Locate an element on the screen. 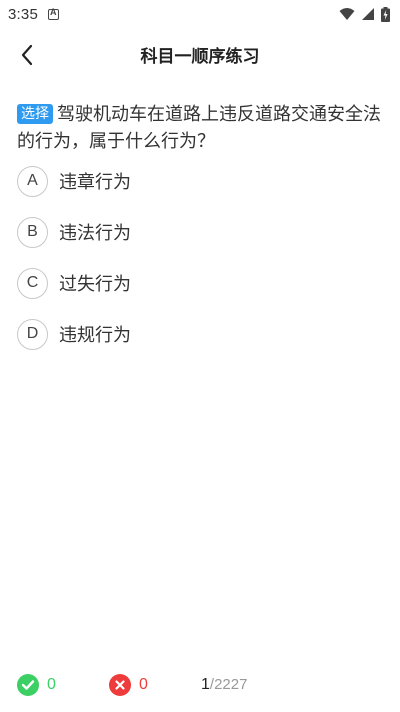 This screenshot has height=712, width=400. signal-icon is located at coordinates (368, 14).